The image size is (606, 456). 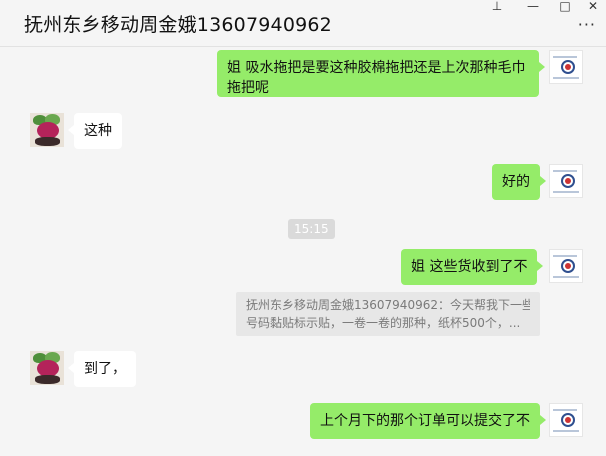 What do you see at coordinates (311, 229) in the screenshot?
I see `timestamp: 15:15` at bounding box center [311, 229].